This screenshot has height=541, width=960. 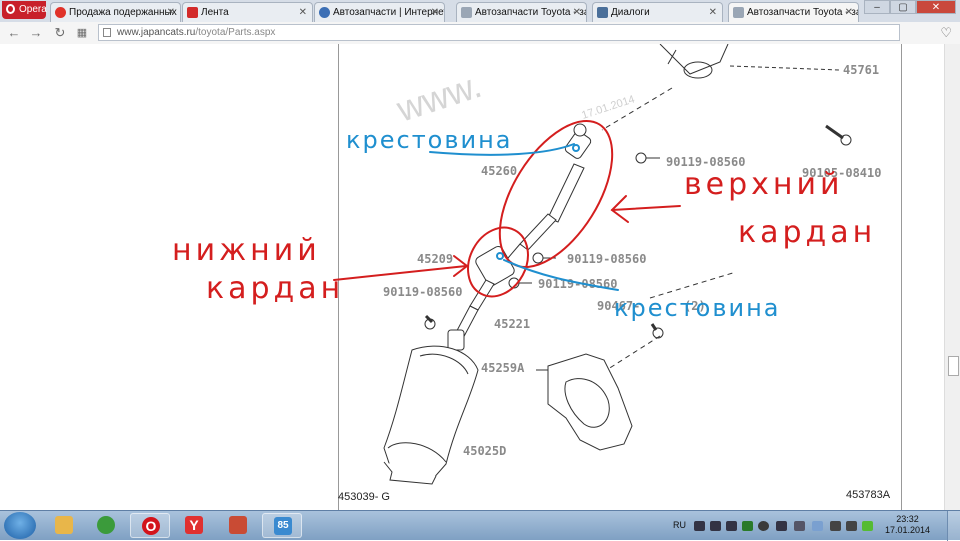 I want to click on chrome-icon, so click(x=106, y=525).